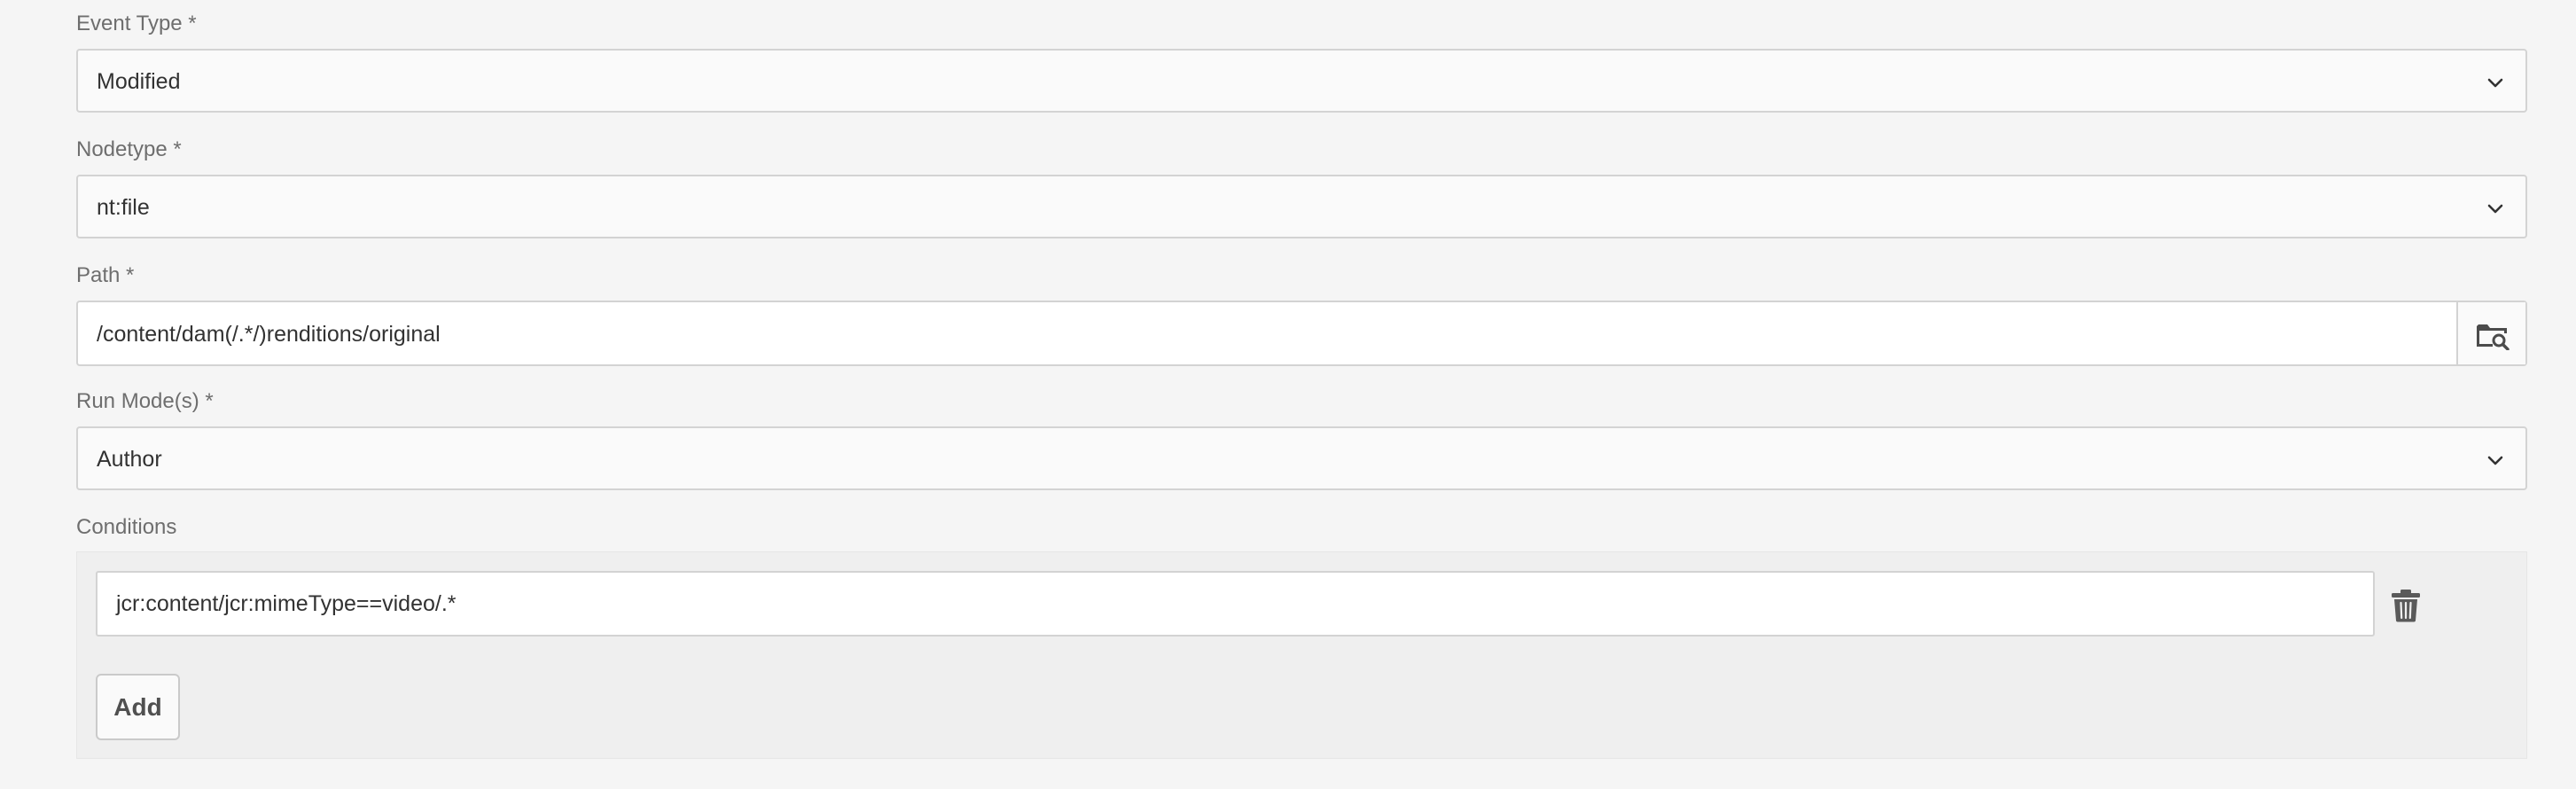 This screenshot has height=789, width=2576. What do you see at coordinates (126, 527) in the screenshot?
I see `conditions-label: Conditions` at bounding box center [126, 527].